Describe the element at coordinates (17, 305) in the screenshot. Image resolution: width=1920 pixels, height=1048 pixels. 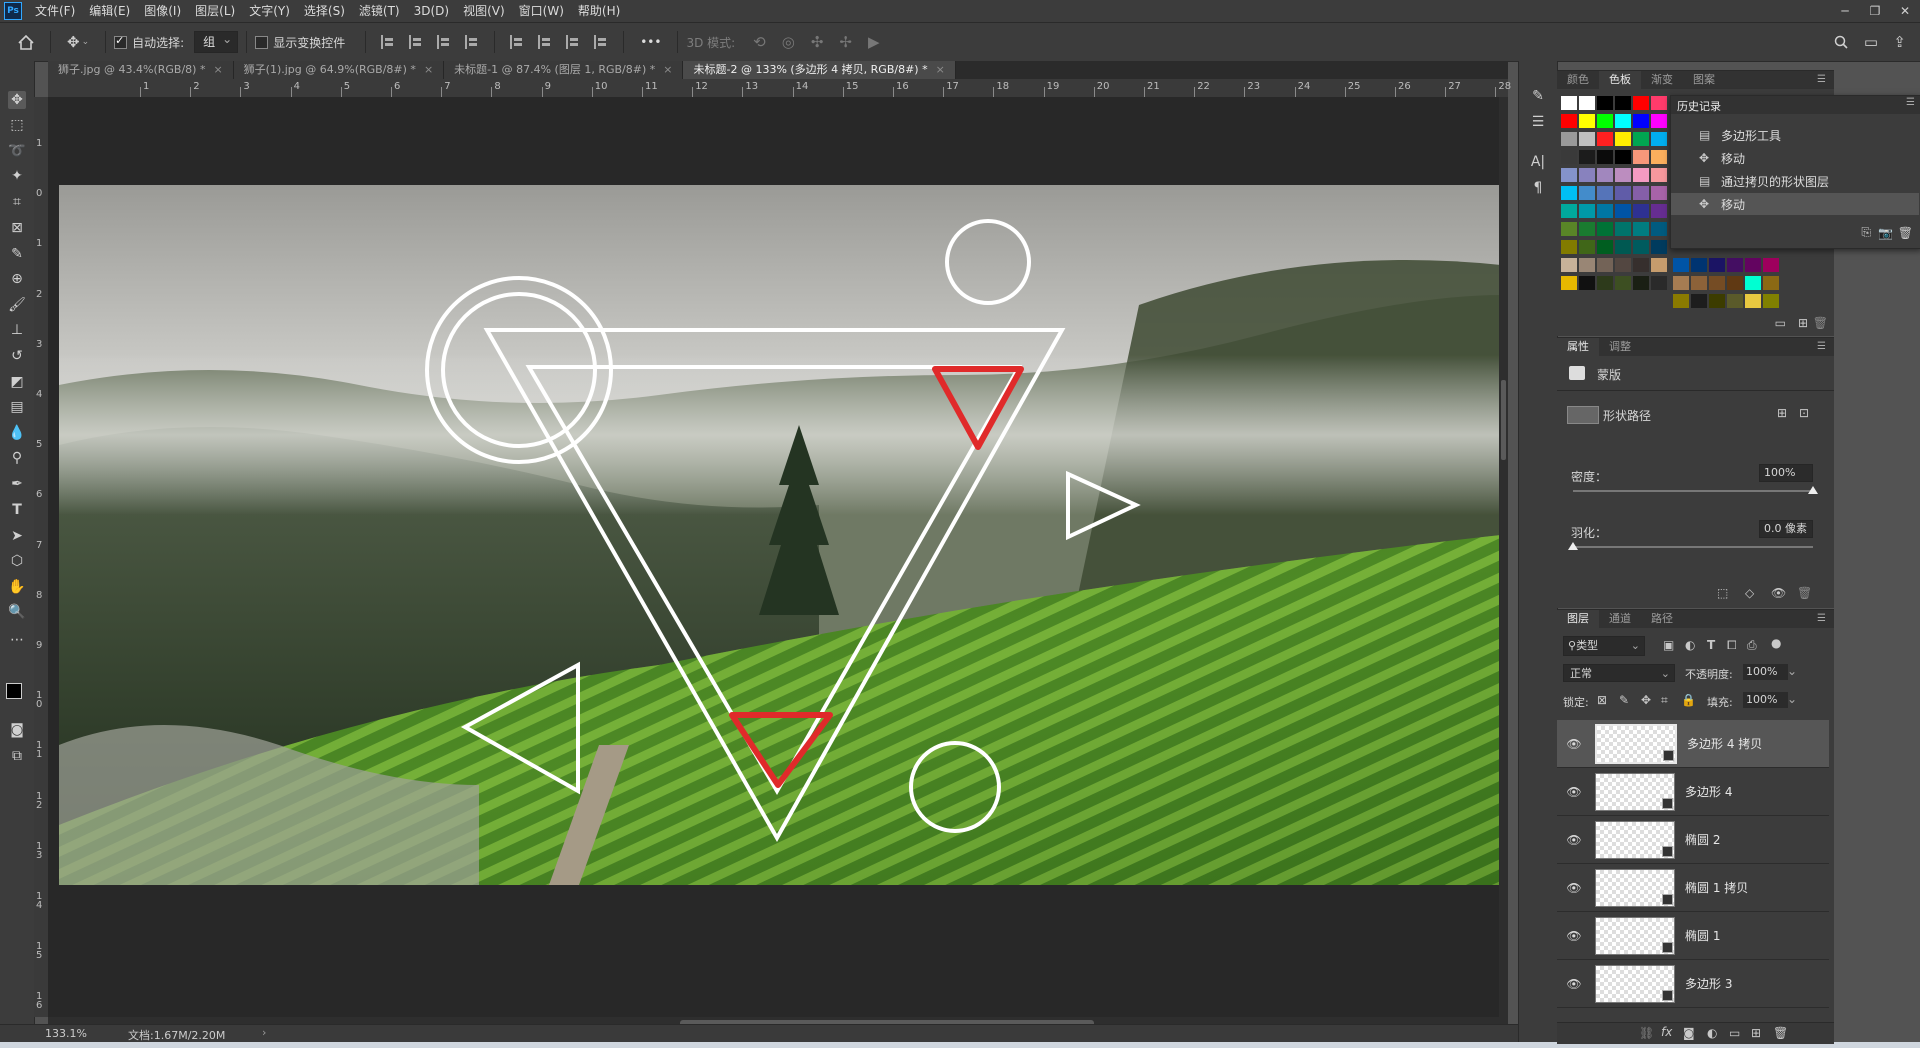
I see `brush-tool-icon: 🖌` at that location.